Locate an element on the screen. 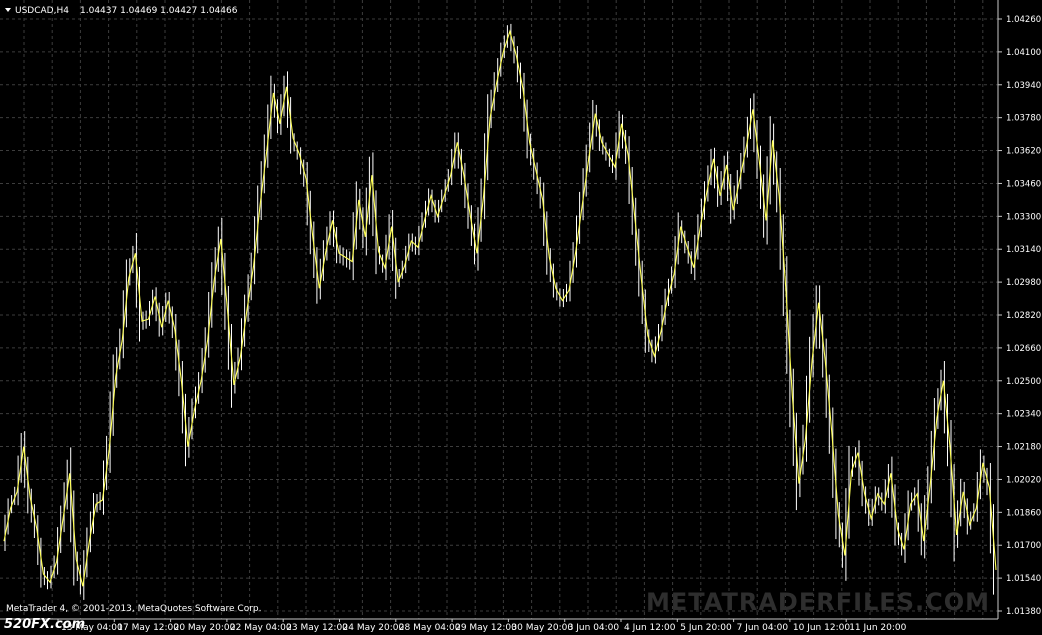 The height and width of the screenshot is (635, 1042). y-tick-label: 1.04260 is located at coordinates (1023, 20).